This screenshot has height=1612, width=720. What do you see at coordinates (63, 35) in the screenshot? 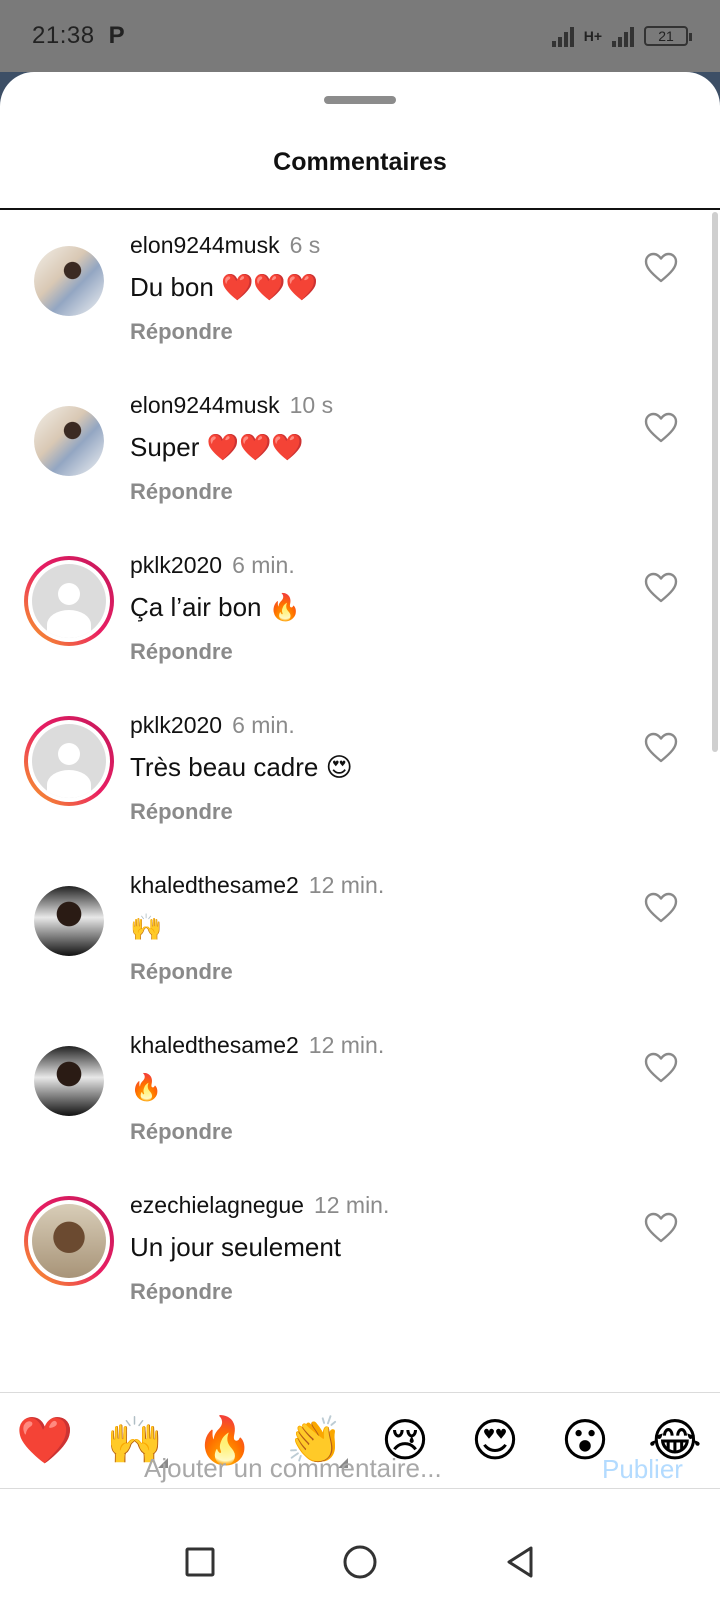
I see `status-time: 21:38` at bounding box center [63, 35].